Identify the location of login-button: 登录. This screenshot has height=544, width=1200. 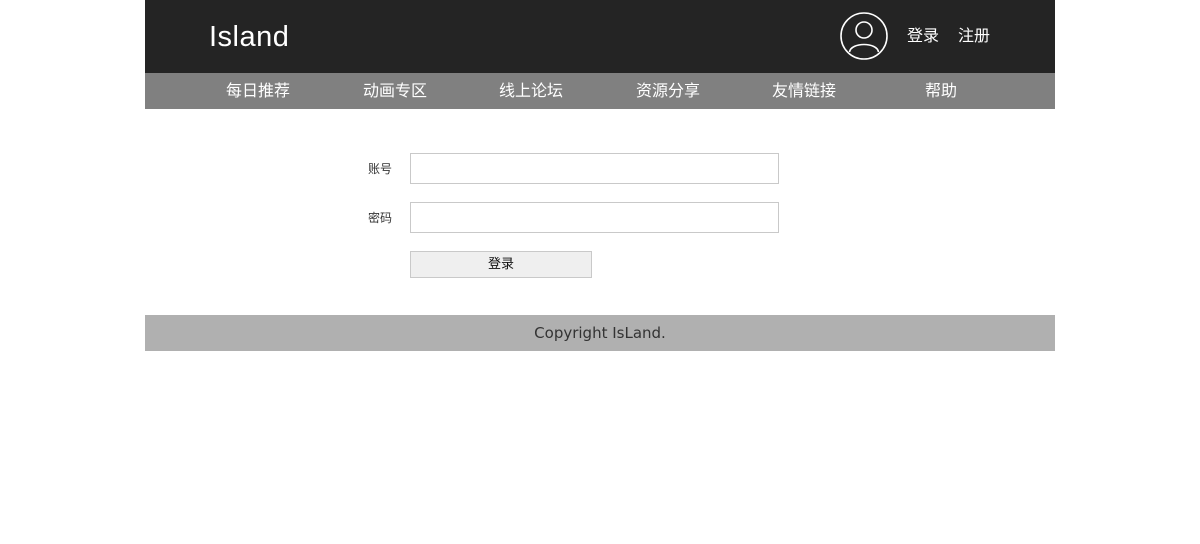
(501, 264).